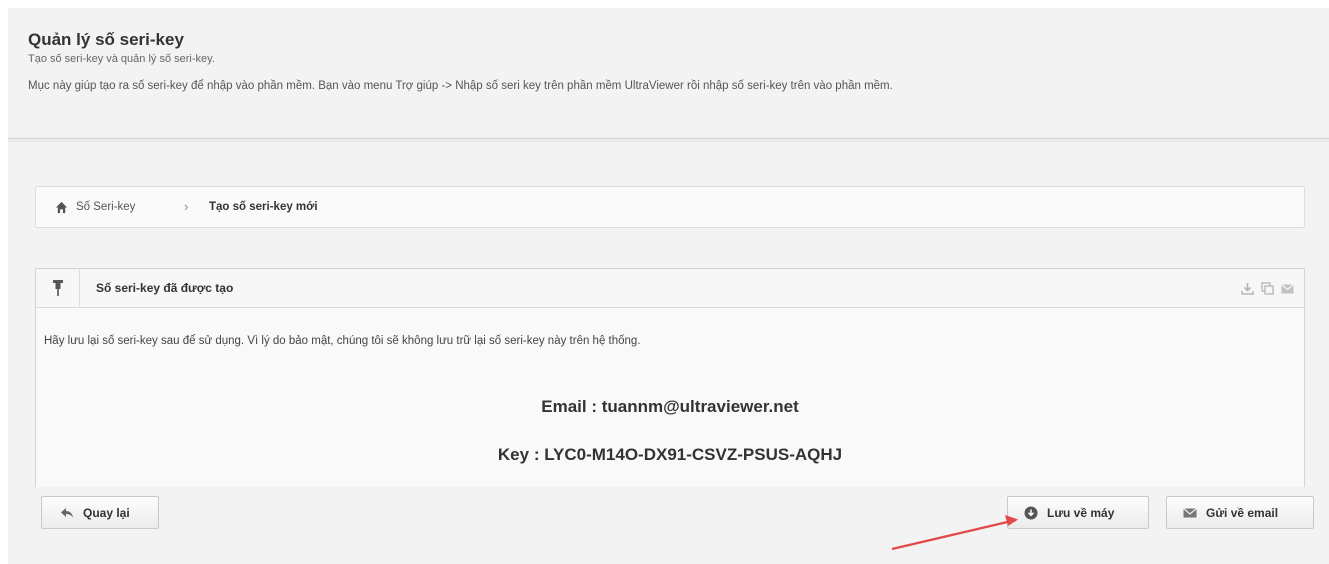 This screenshot has height=564, width=1329. I want to click on breadcrumb: Số Seri-key › Tạo số seri-key mới, so click(670, 207).